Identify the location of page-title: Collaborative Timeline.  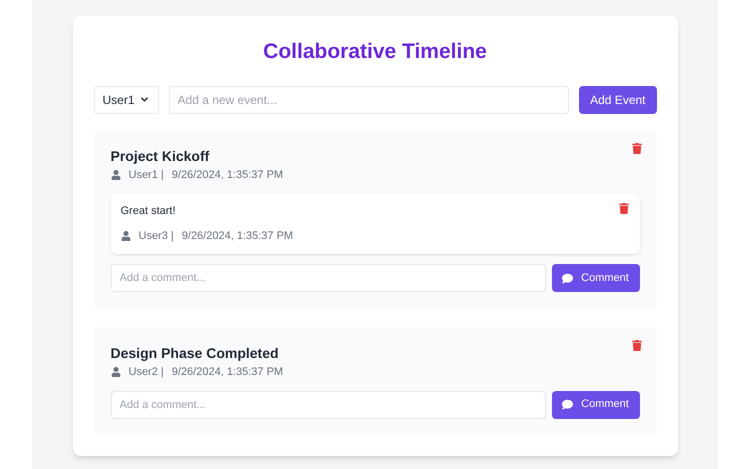
(375, 52).